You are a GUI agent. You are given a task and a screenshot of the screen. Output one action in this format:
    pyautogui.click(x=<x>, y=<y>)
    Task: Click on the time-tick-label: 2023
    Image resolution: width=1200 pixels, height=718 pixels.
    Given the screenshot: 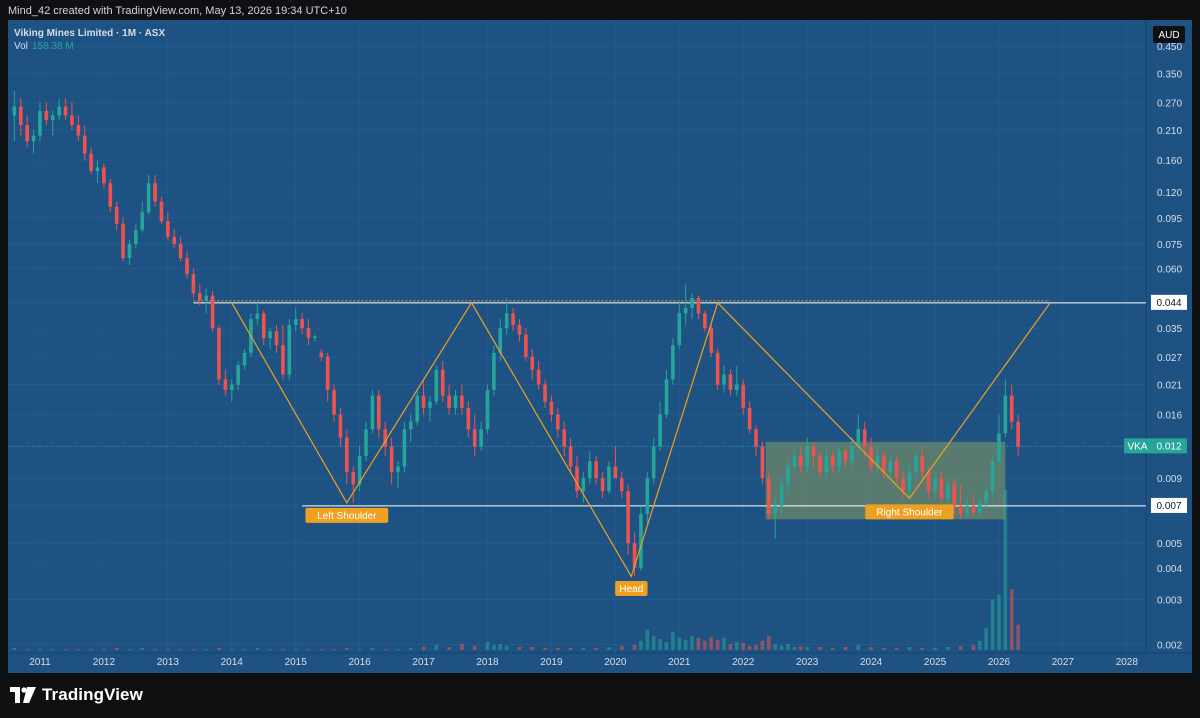 What is the action you would take?
    pyautogui.click(x=807, y=662)
    